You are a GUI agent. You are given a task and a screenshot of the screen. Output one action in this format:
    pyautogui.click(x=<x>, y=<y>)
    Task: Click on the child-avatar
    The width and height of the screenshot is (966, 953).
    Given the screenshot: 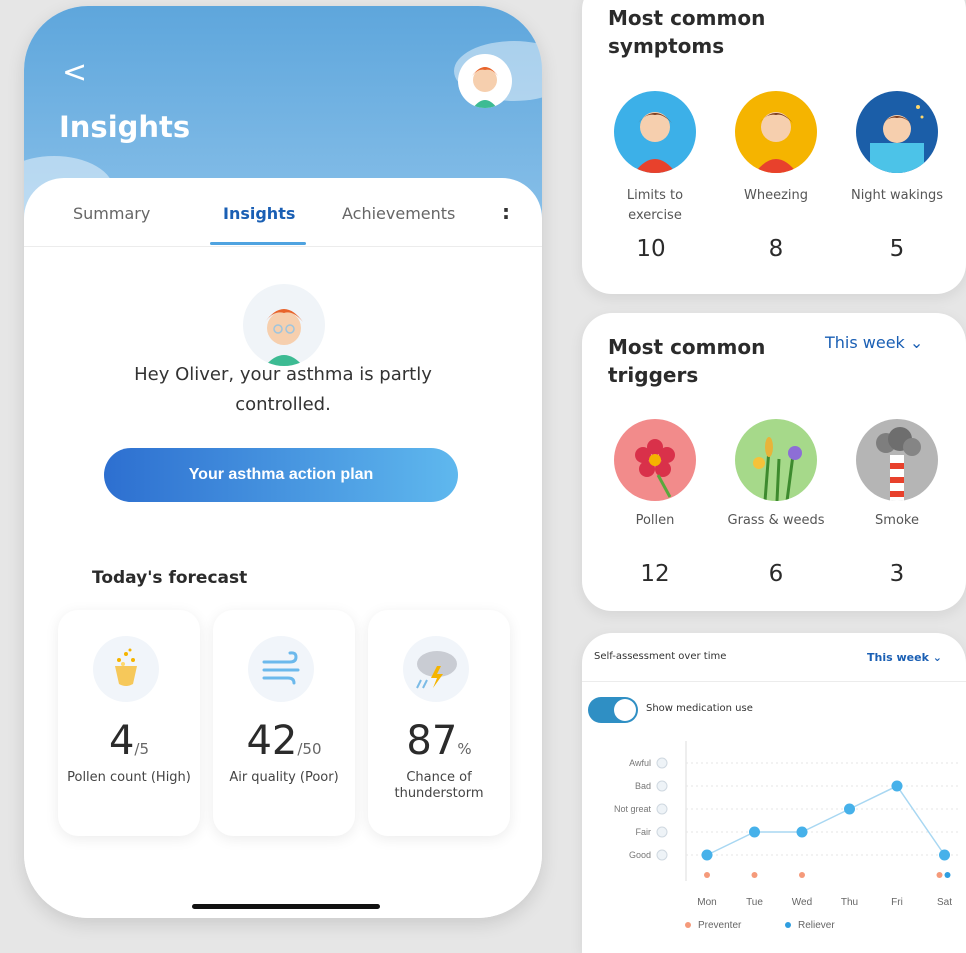 What is the action you would take?
    pyautogui.click(x=284, y=325)
    